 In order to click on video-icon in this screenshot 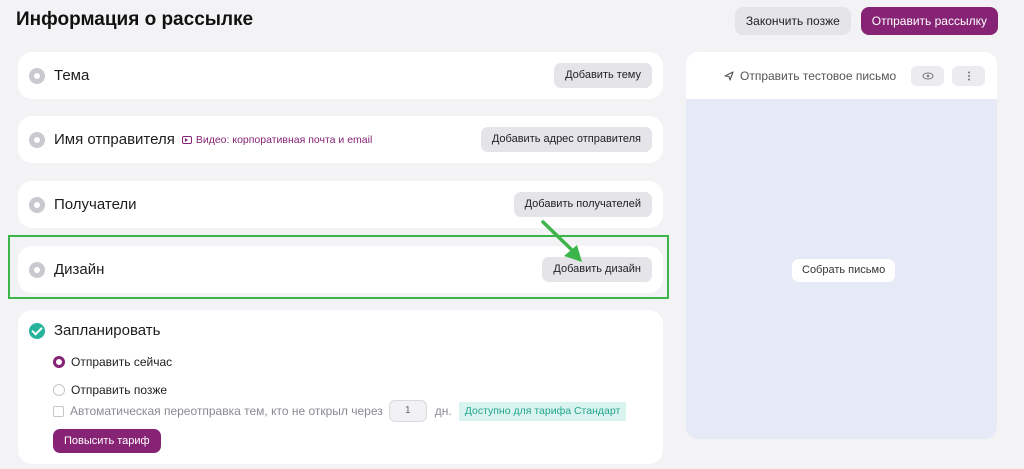, I will do `click(186, 139)`.